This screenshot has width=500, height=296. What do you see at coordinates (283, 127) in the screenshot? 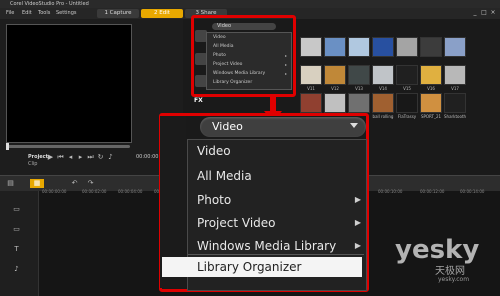
I see `zoomed-library-dropdown: Video` at bounding box center [283, 127].